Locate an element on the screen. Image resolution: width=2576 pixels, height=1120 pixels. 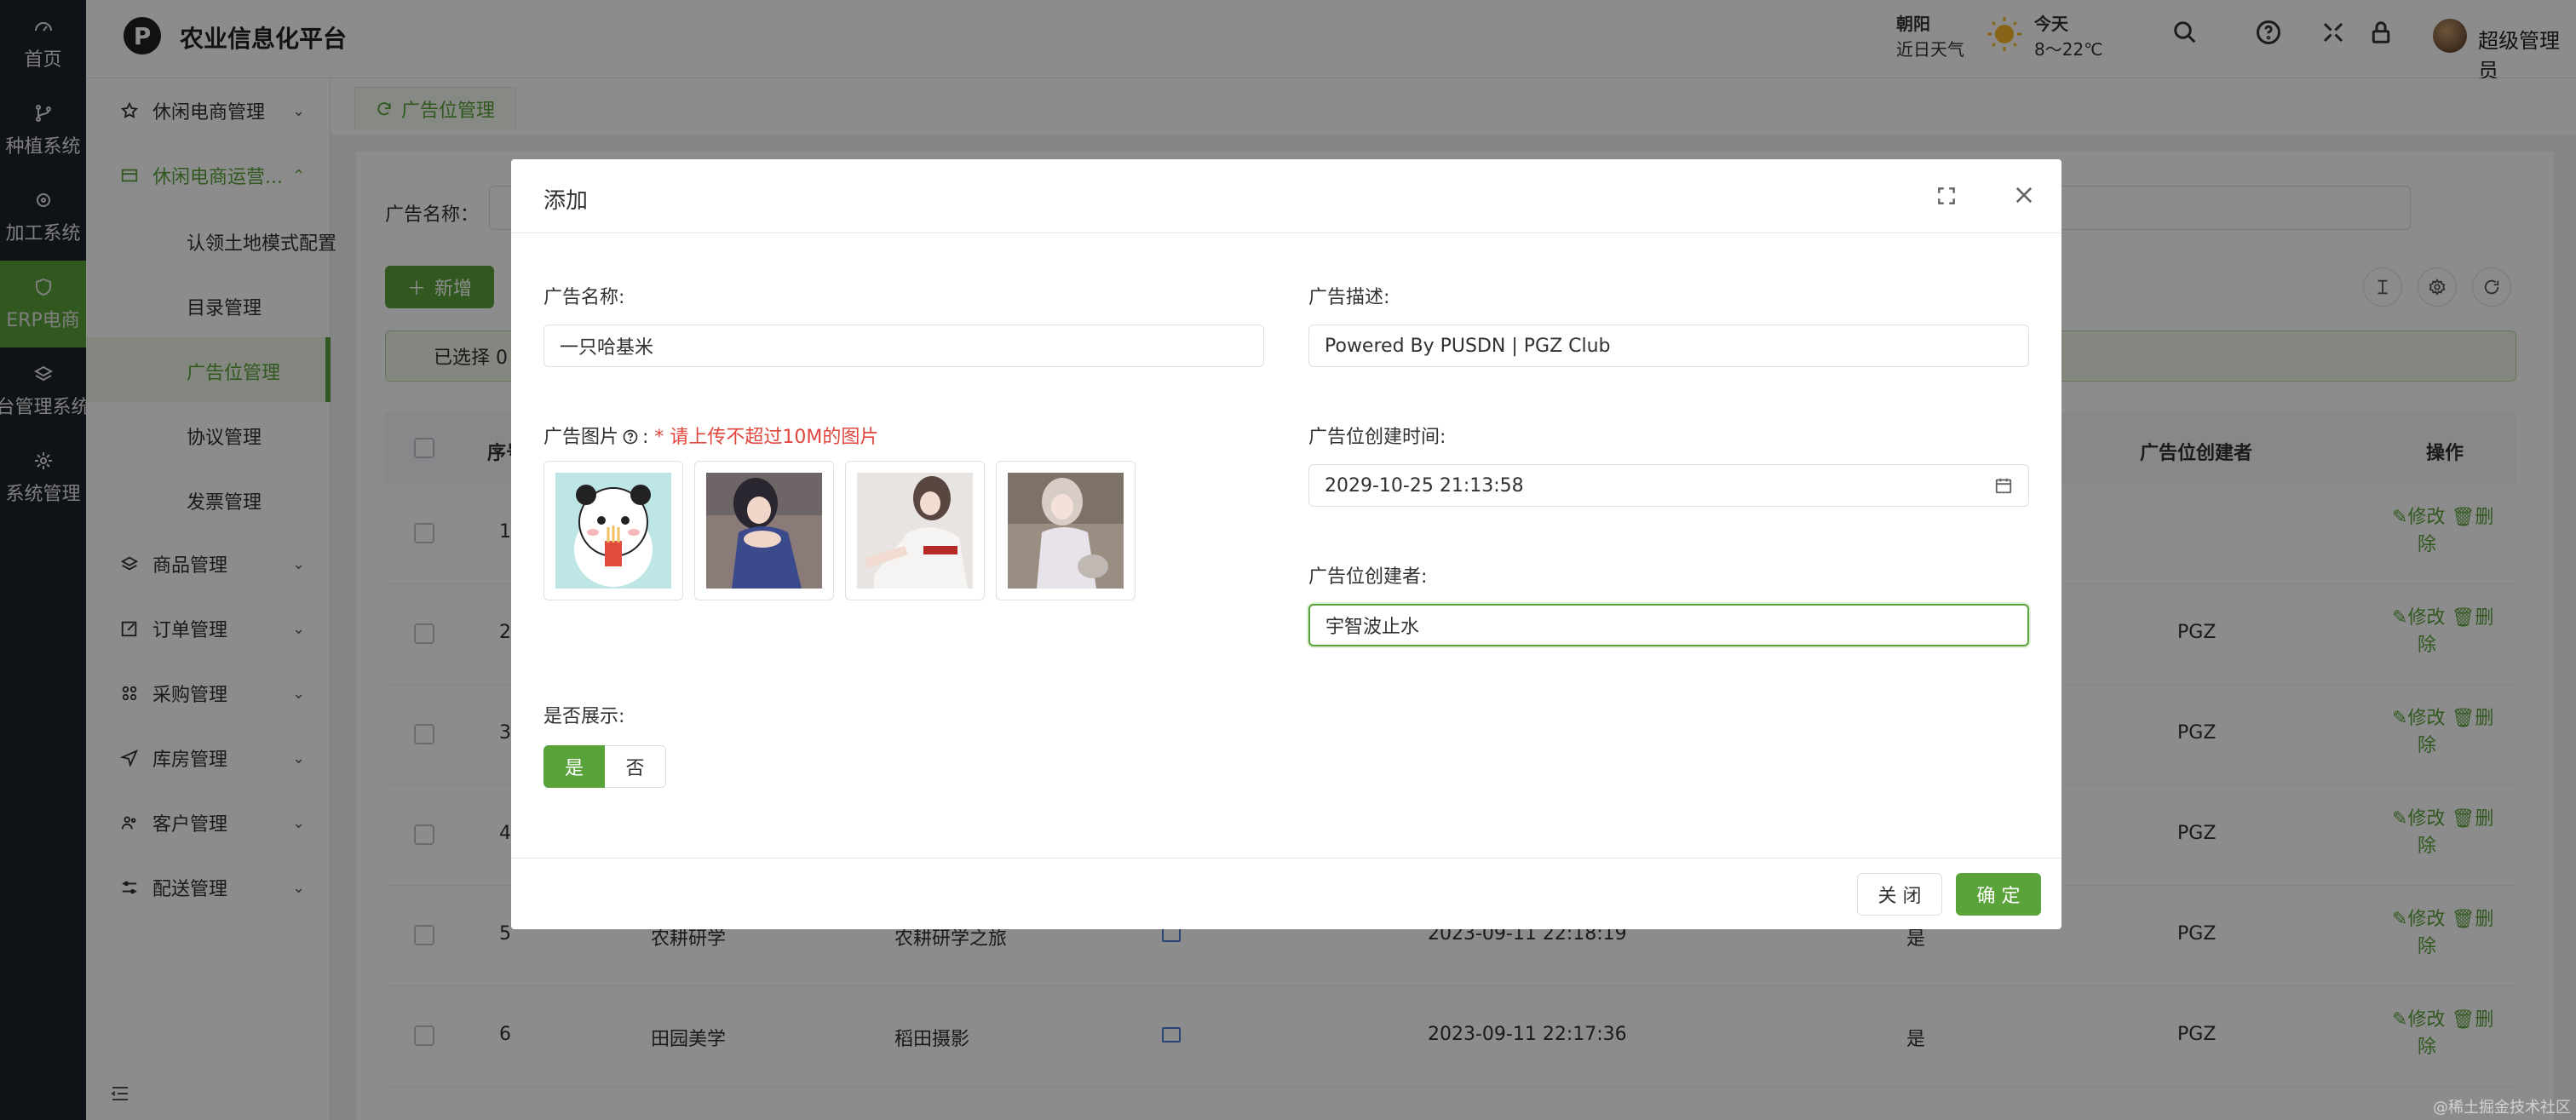
close-icon is located at coordinates (2024, 195).